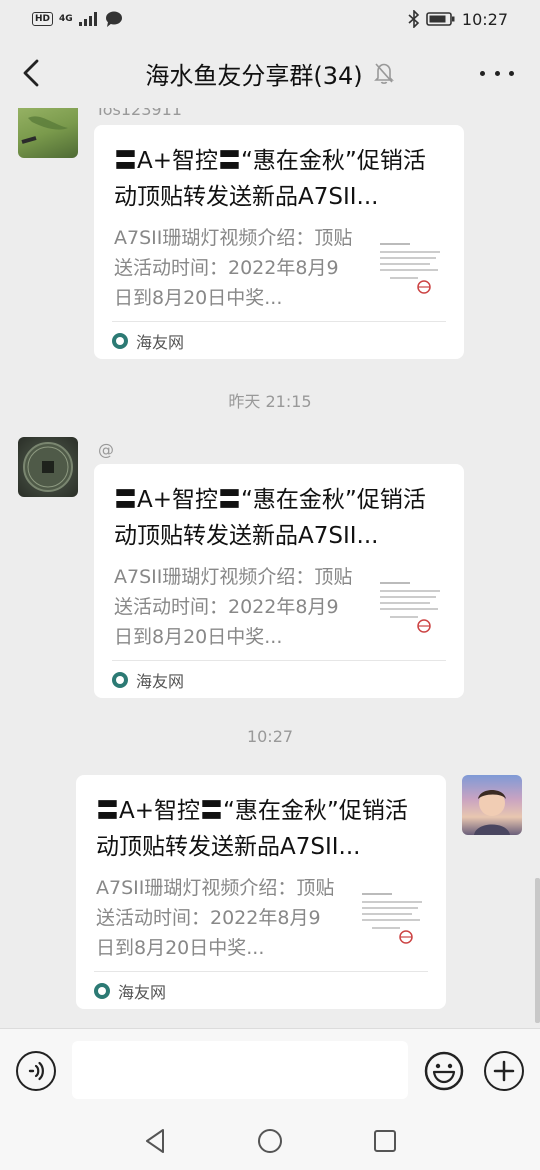  I want to click on voice-icon, so click(36, 1071).